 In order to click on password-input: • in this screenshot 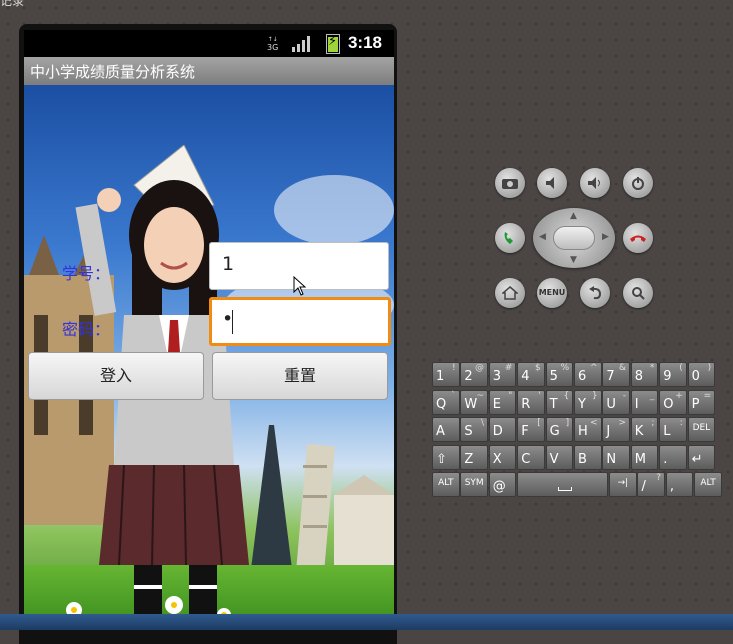, I will do `click(300, 321)`.